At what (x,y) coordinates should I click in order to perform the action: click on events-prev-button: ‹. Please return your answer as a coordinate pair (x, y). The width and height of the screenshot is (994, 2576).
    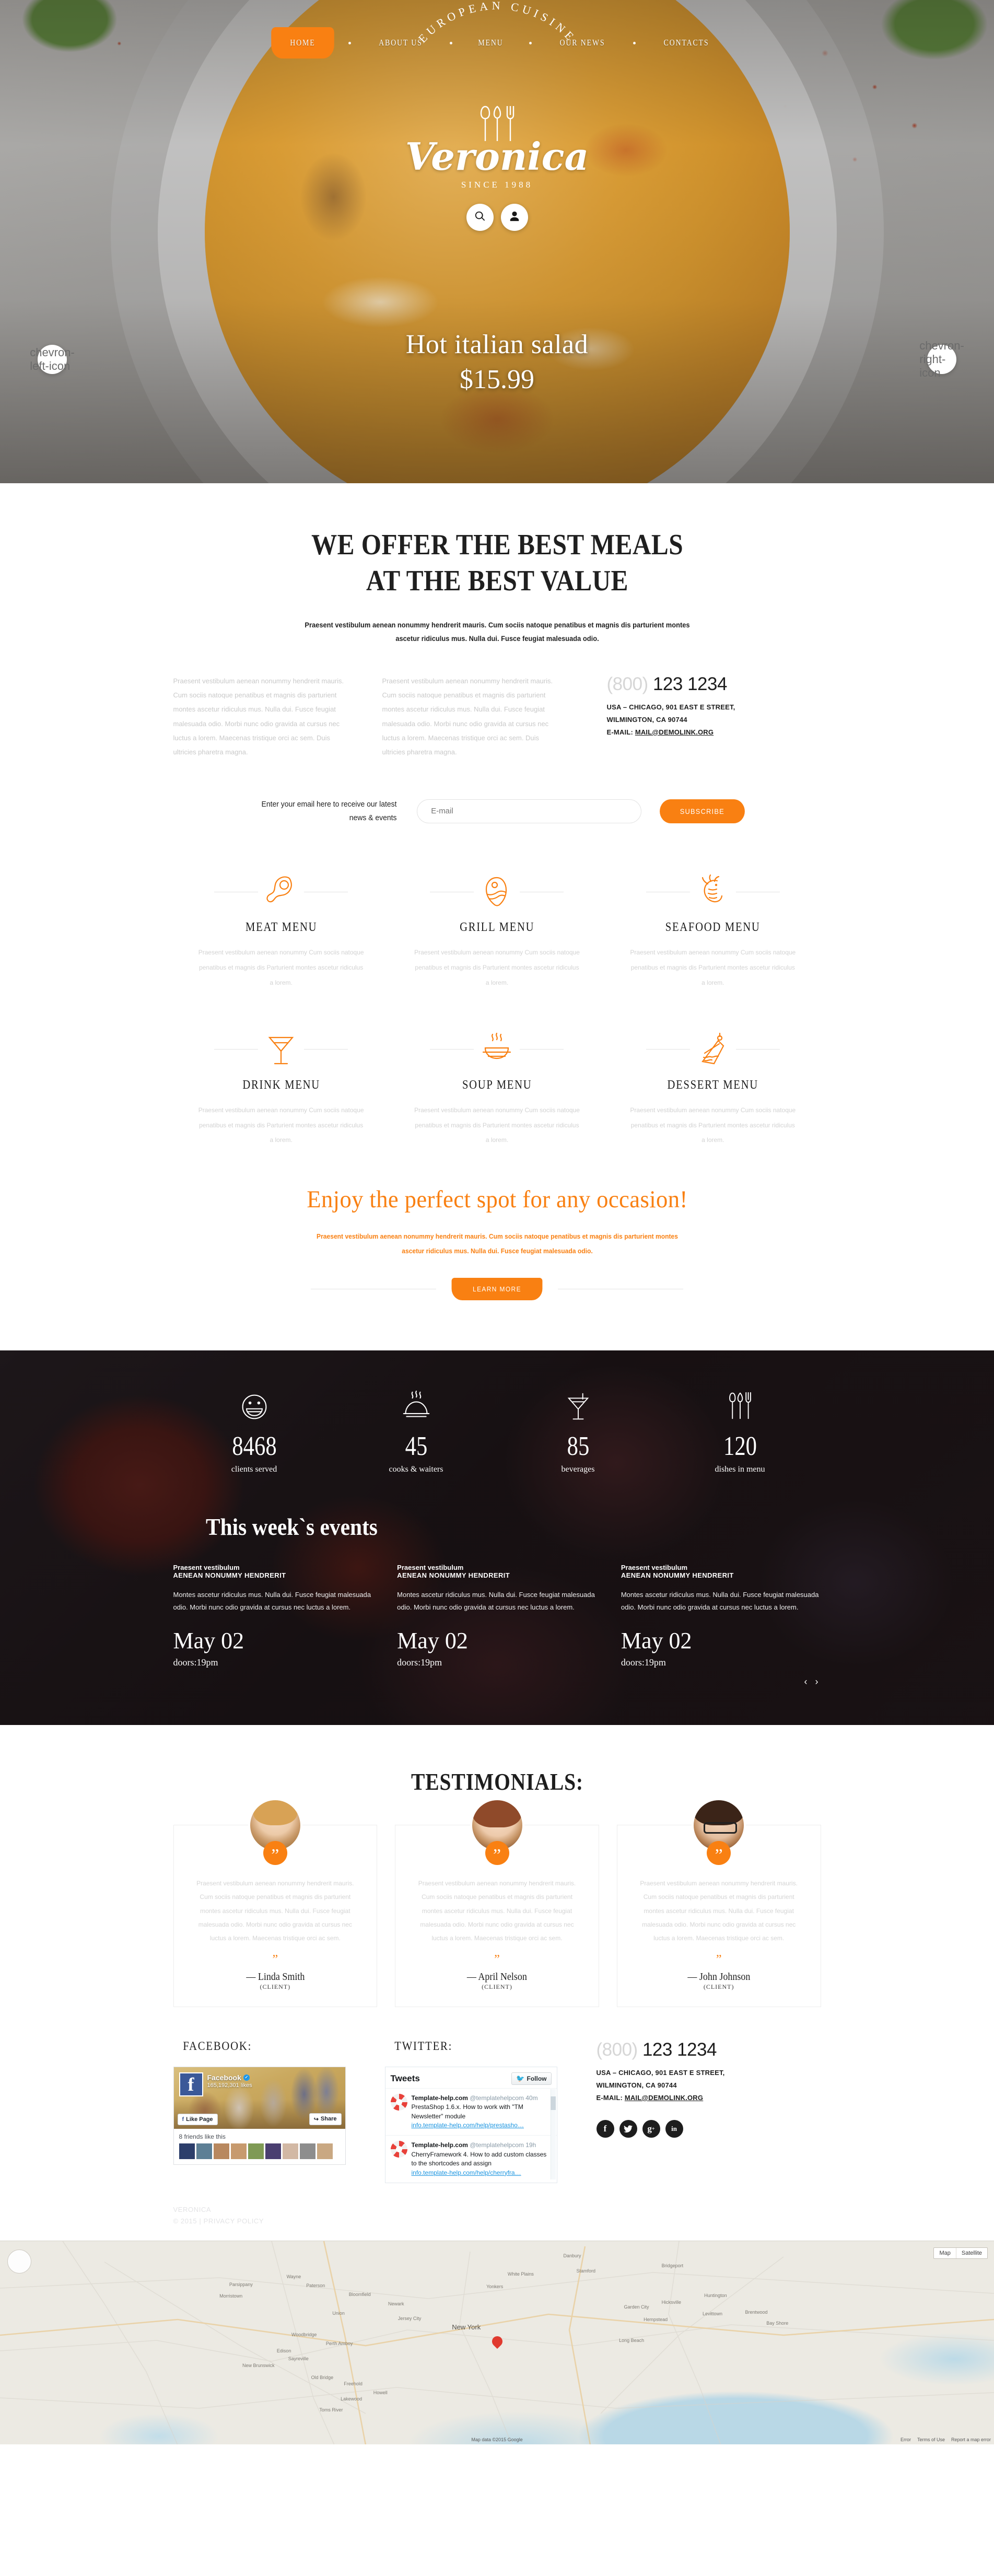
    Looking at the image, I should click on (807, 1681).